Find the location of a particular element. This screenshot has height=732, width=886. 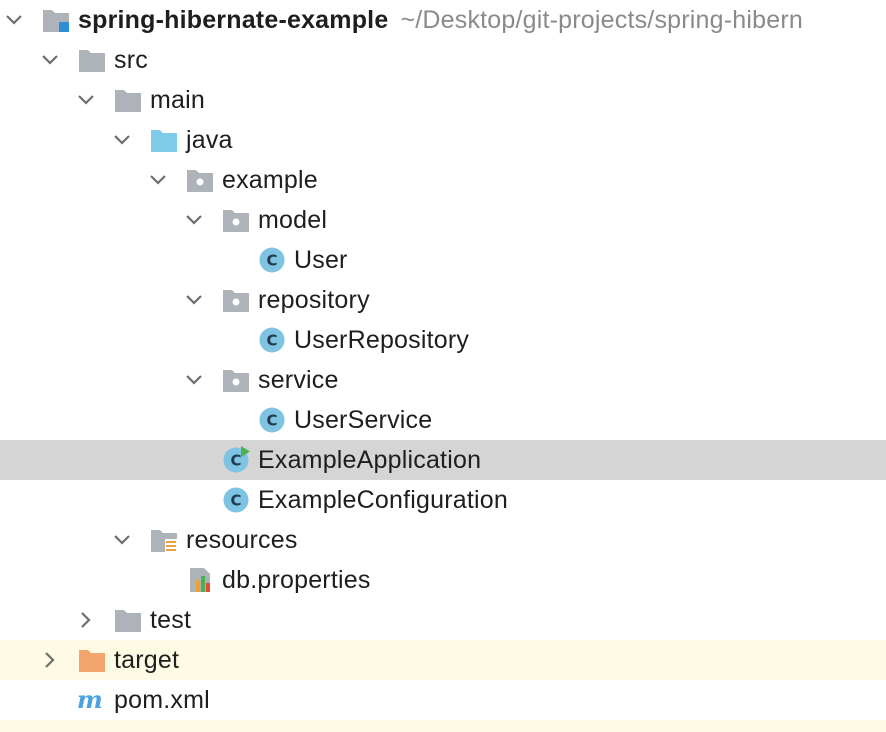

tree-row-pom: m pom.xml is located at coordinates (443, 700).